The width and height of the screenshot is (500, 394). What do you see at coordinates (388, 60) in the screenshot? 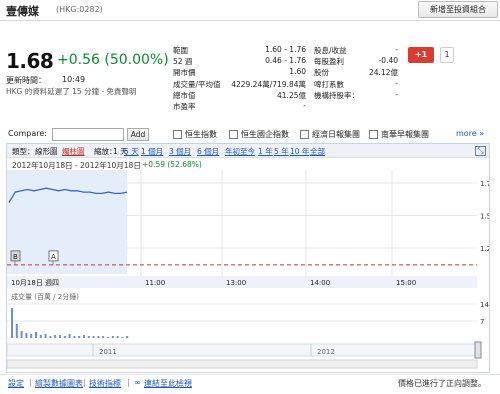
I see `stat-value-eps: -0.40` at bounding box center [388, 60].